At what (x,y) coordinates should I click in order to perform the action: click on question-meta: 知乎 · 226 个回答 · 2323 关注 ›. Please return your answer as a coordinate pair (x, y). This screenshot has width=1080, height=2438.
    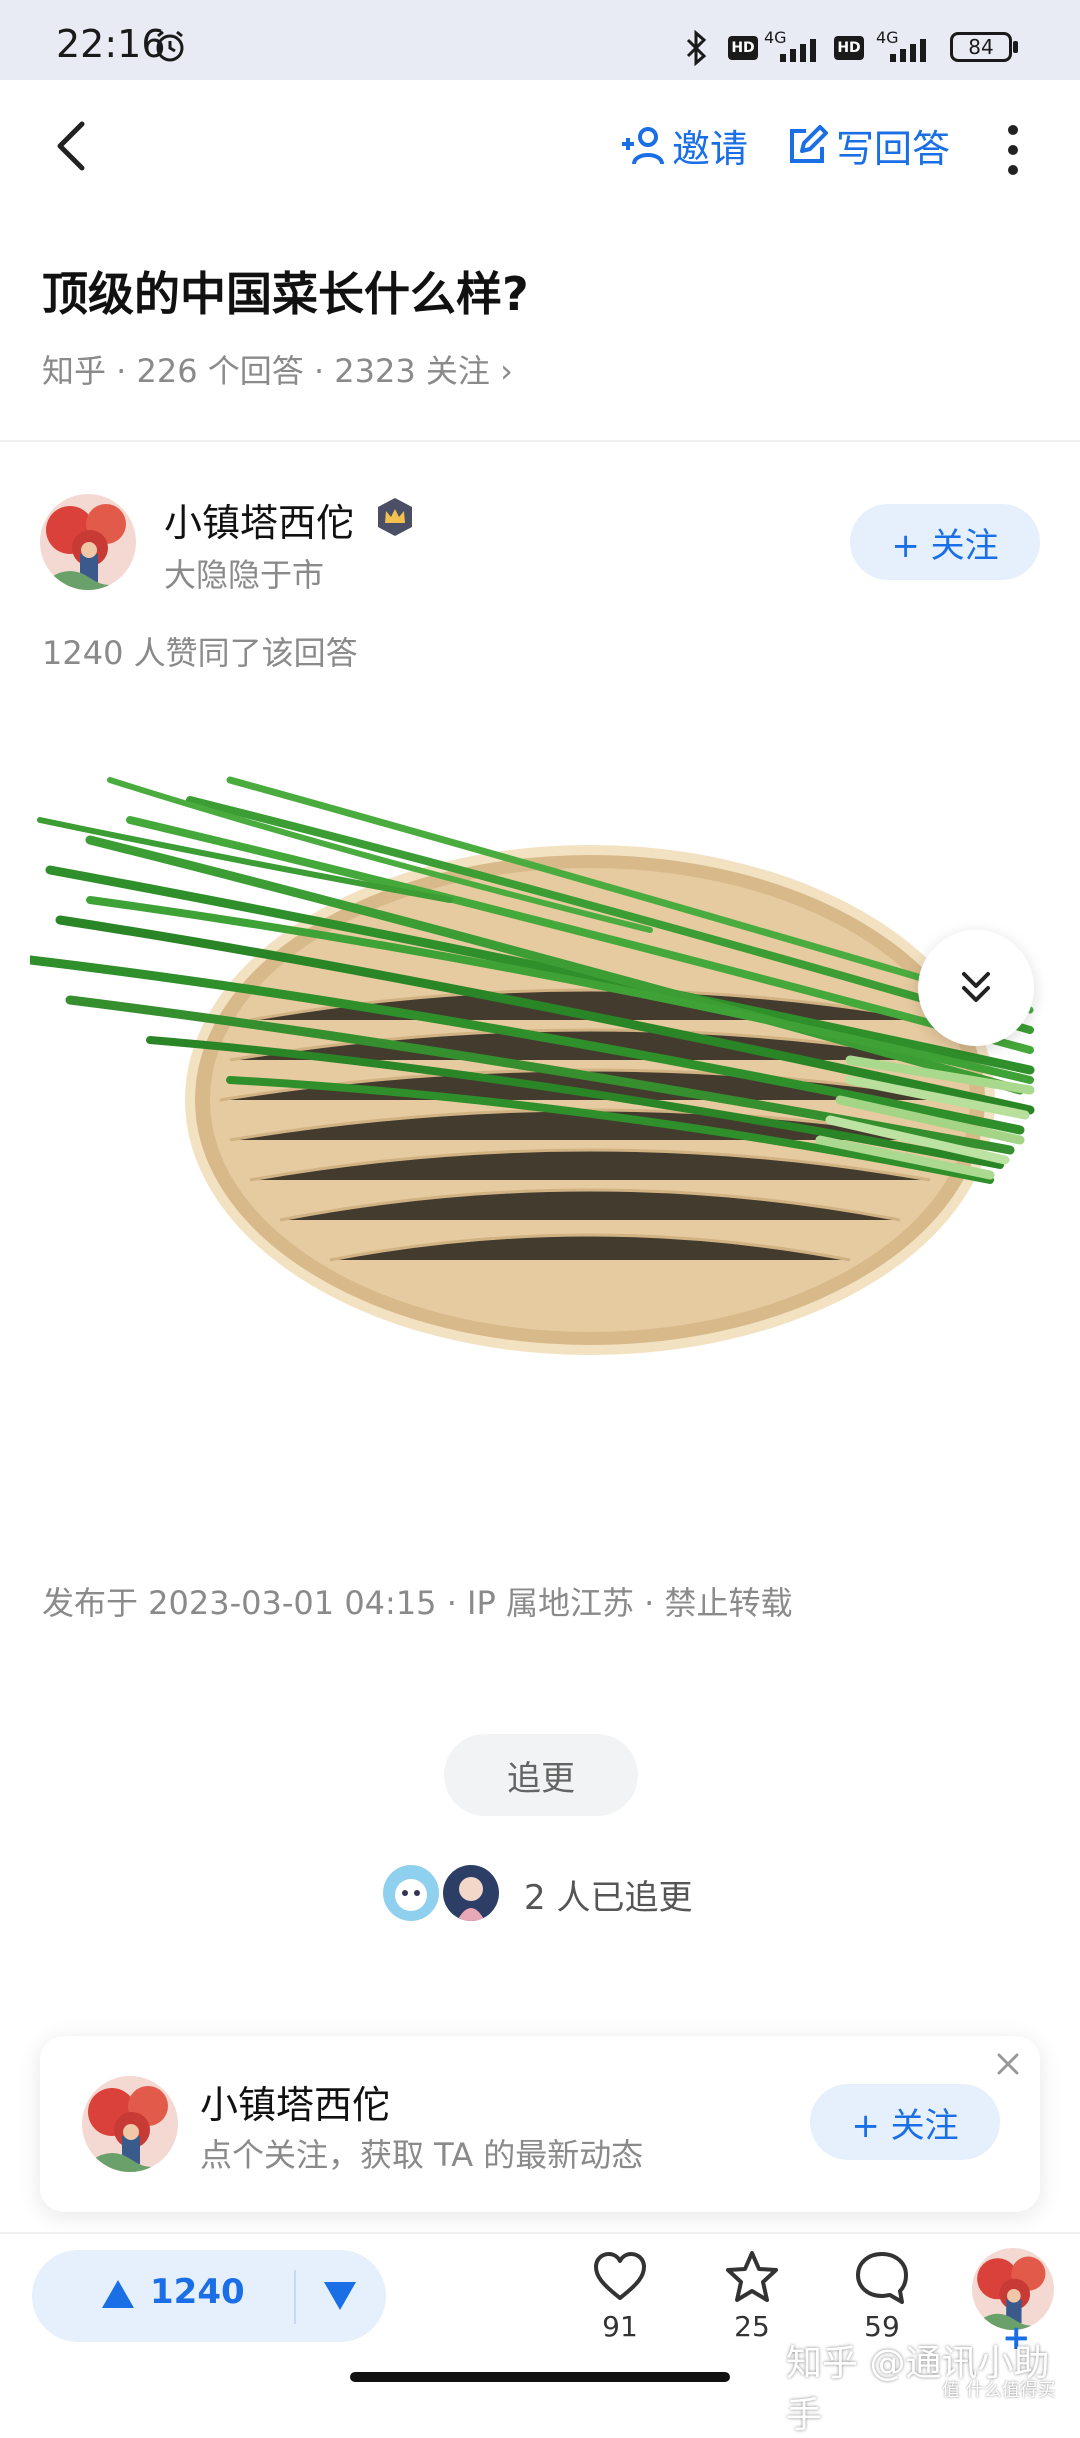
    Looking at the image, I should click on (277, 369).